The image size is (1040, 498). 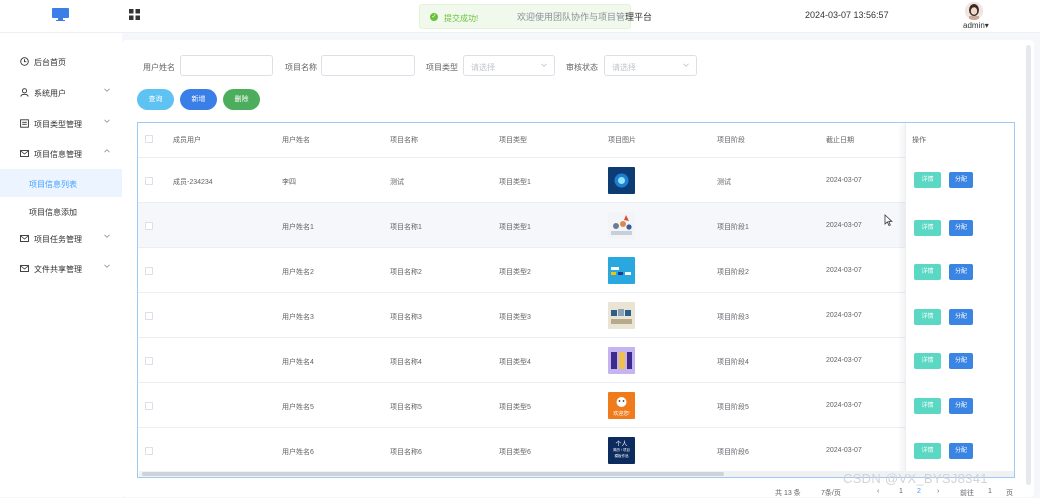 I want to click on add-button: 新增, so click(x=198, y=99).